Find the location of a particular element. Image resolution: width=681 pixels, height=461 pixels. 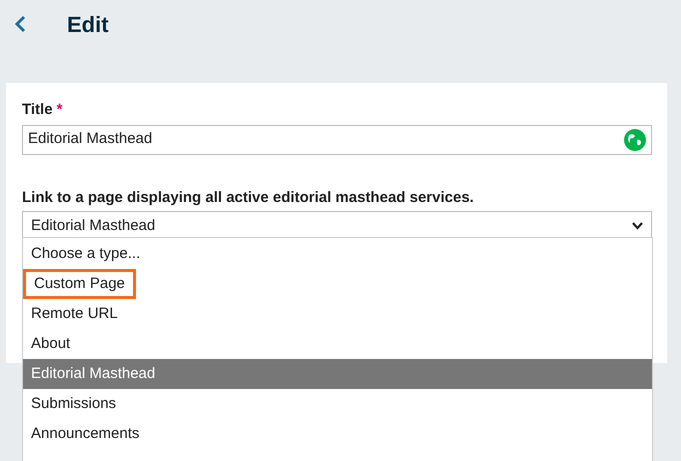

required-mark: * is located at coordinates (59, 110).